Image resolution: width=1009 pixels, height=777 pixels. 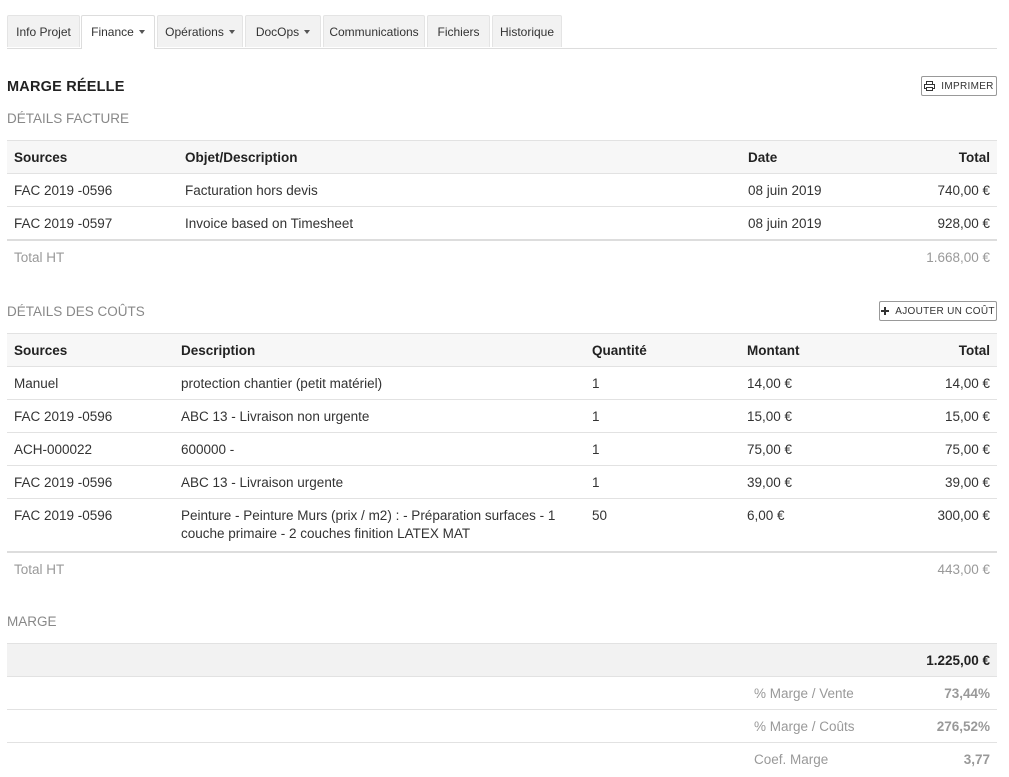 I want to click on cell-amount: 15,00 €, so click(x=820, y=416).